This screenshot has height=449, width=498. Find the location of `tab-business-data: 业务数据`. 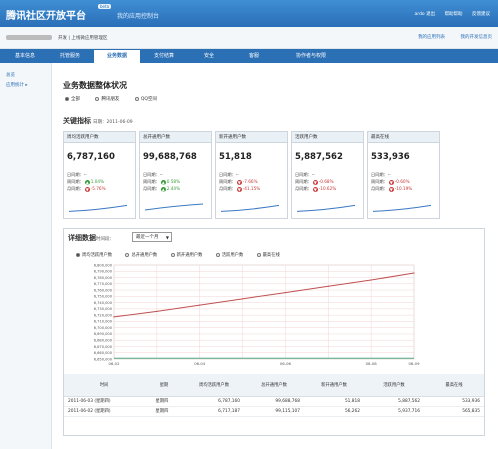

tab-business-data: 业务数据 is located at coordinates (117, 56).